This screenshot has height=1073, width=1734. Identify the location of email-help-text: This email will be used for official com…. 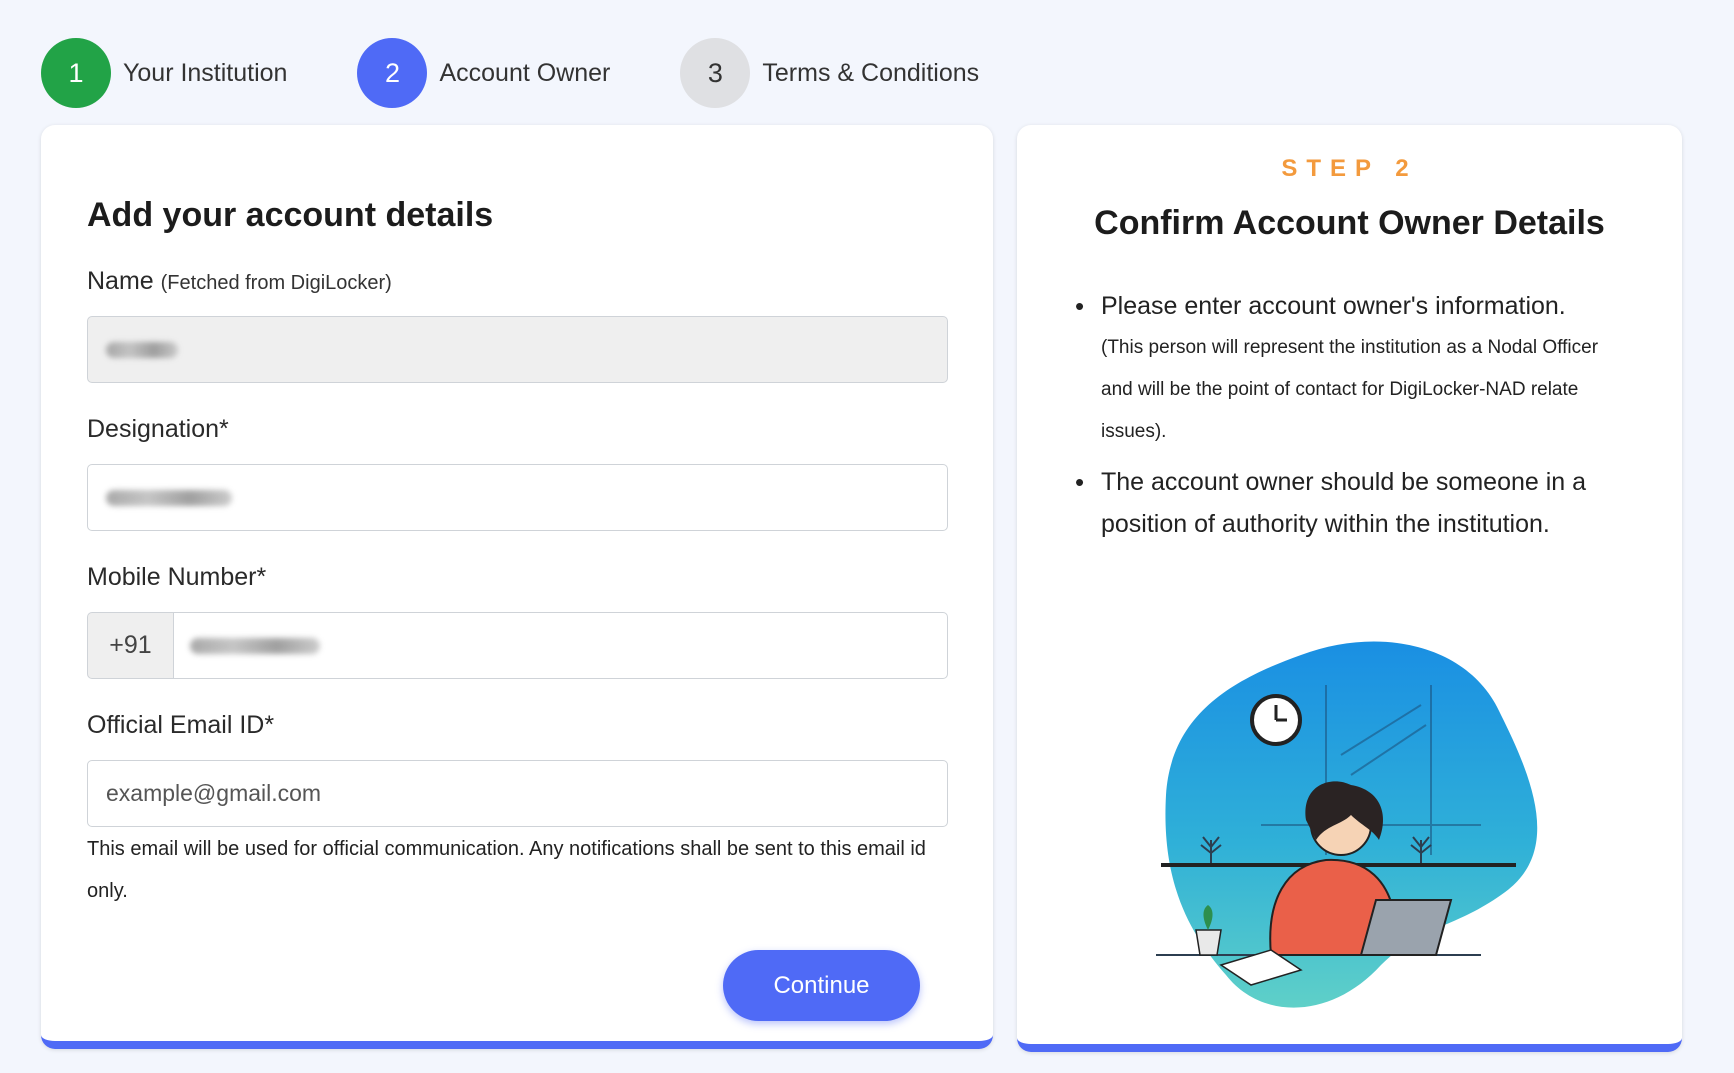
(506, 870).